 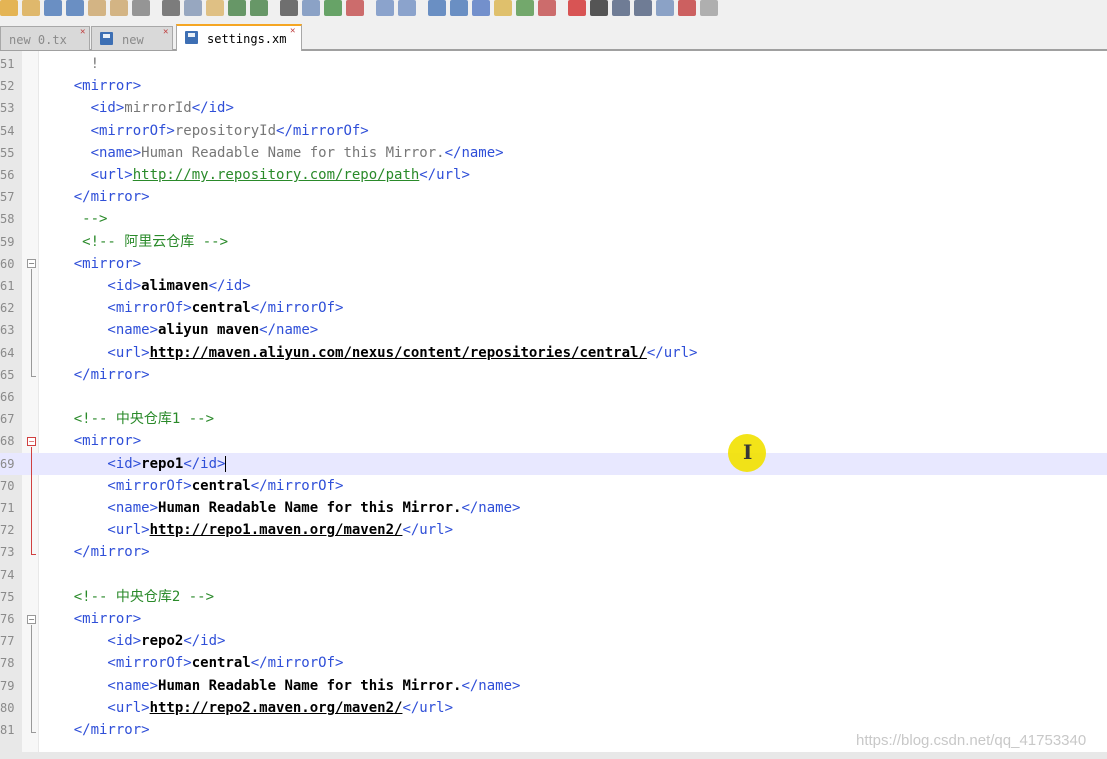 What do you see at coordinates (553, 108) in the screenshot?
I see `code-line: 53 <id>mirrorId</id>` at bounding box center [553, 108].